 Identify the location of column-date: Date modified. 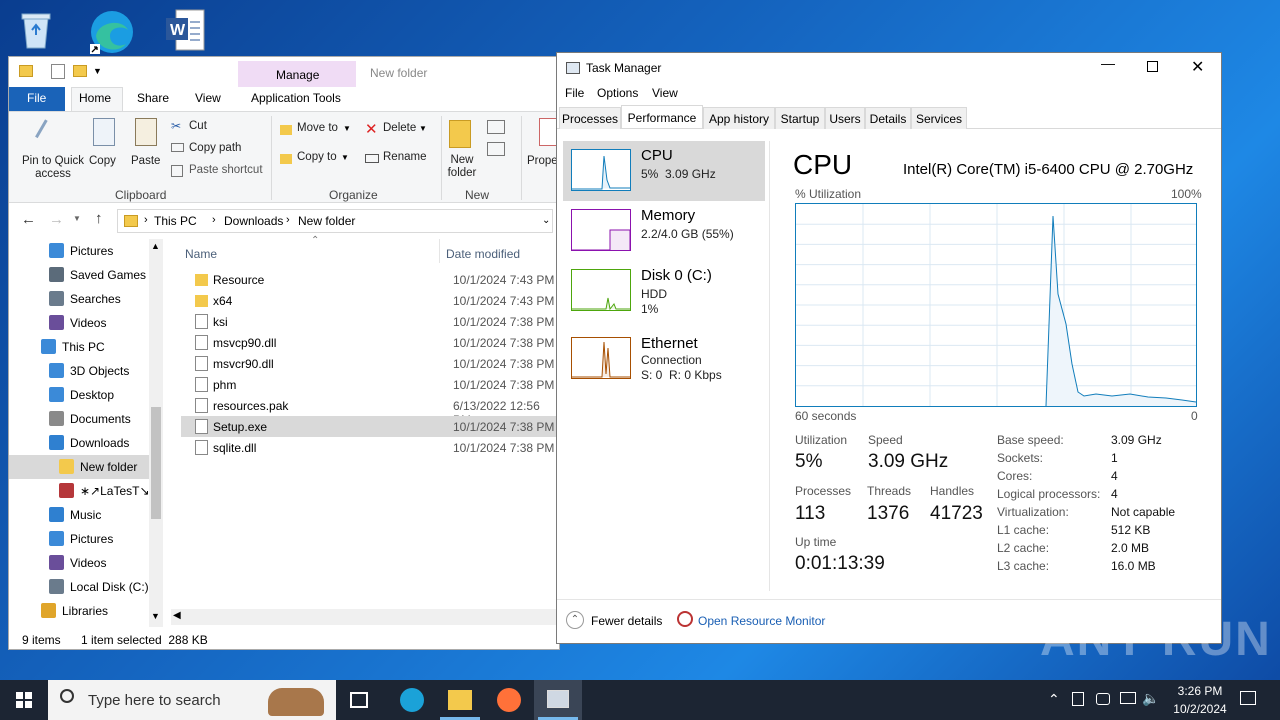
(483, 254).